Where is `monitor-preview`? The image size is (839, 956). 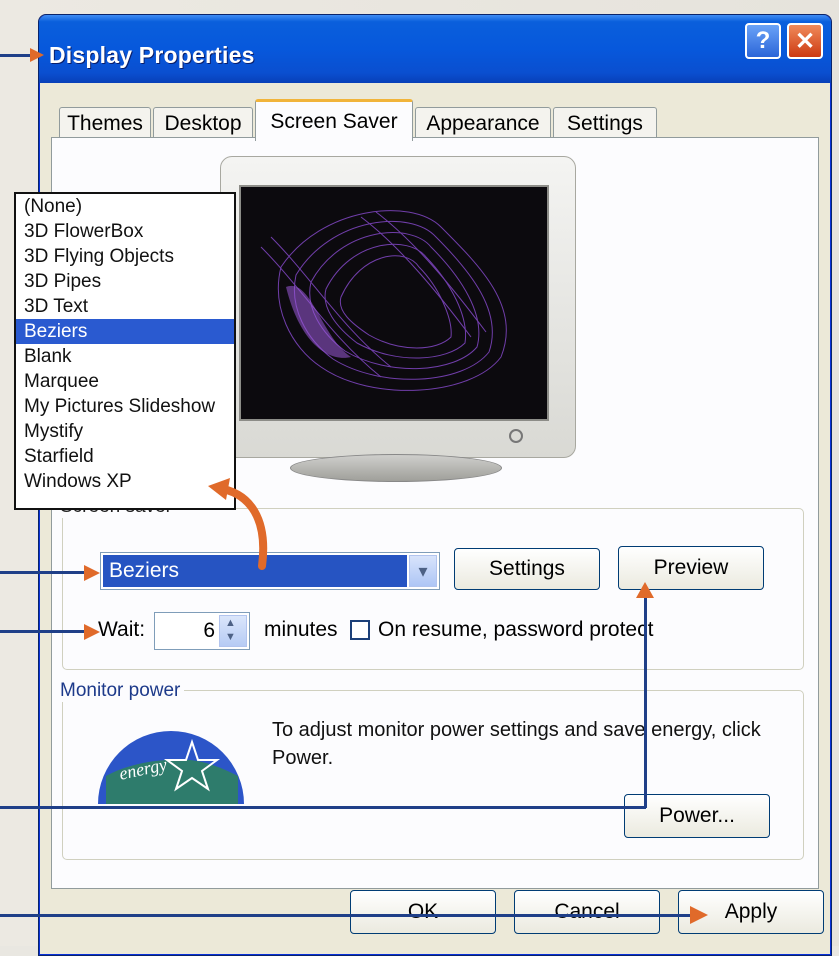 monitor-preview is located at coordinates (398, 307).